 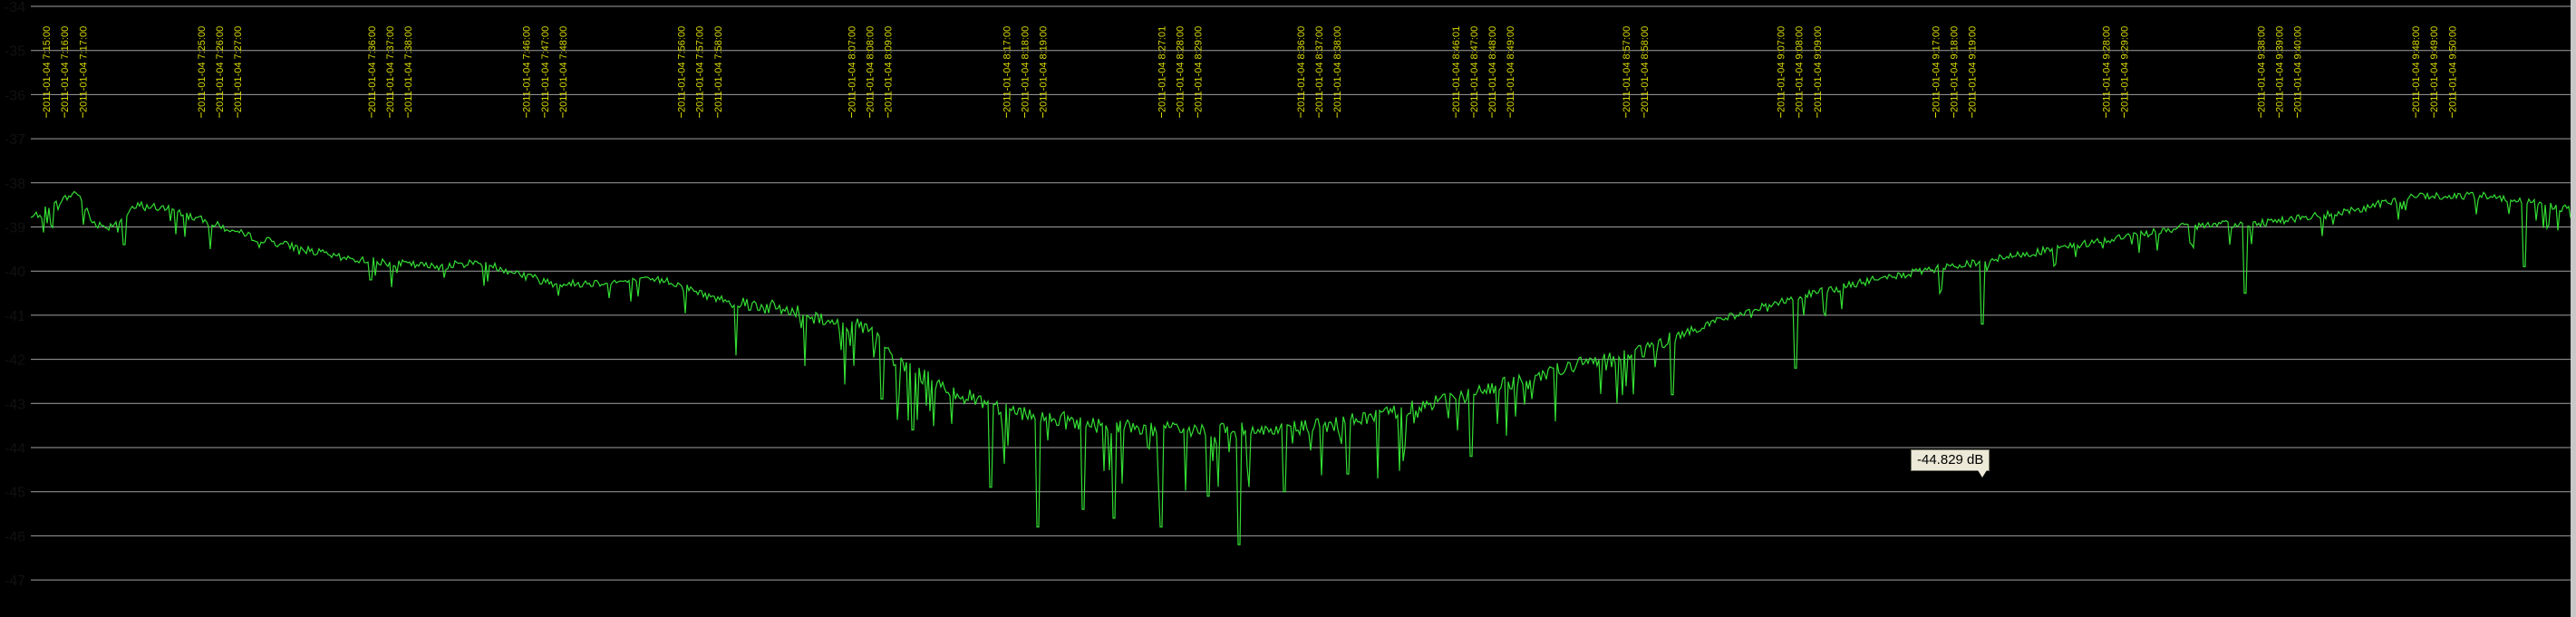 I want to click on value-tooltip: -44.829 dB, so click(x=1950, y=460).